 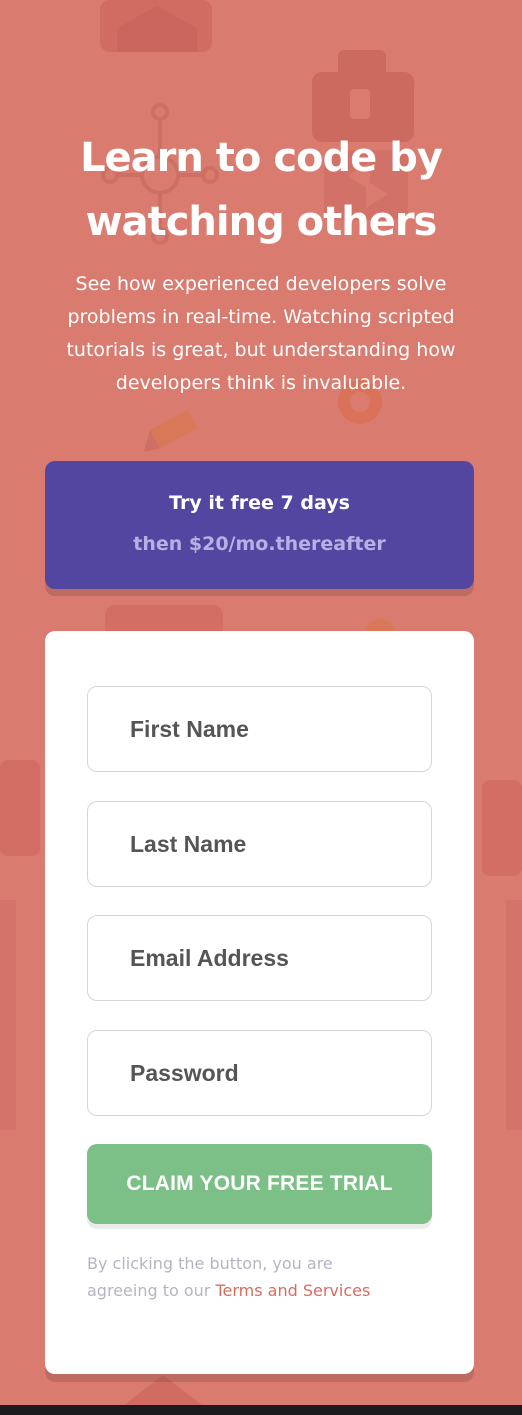 I want to click on first-name-input, so click(x=259, y=729).